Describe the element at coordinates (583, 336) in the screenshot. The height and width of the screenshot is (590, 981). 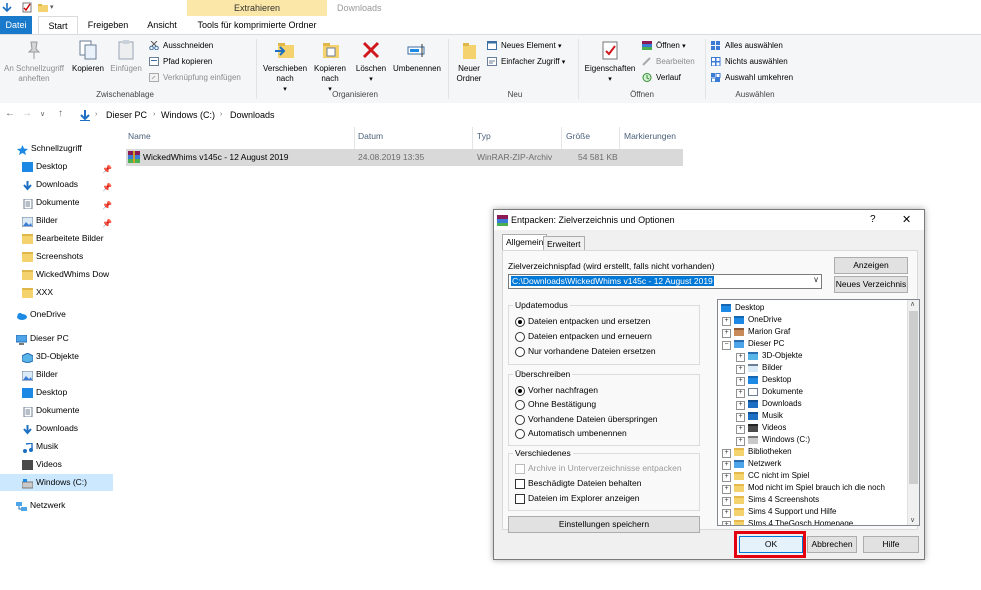
I see `radio-extract-update: Dateien entpacken und erneuern` at that location.